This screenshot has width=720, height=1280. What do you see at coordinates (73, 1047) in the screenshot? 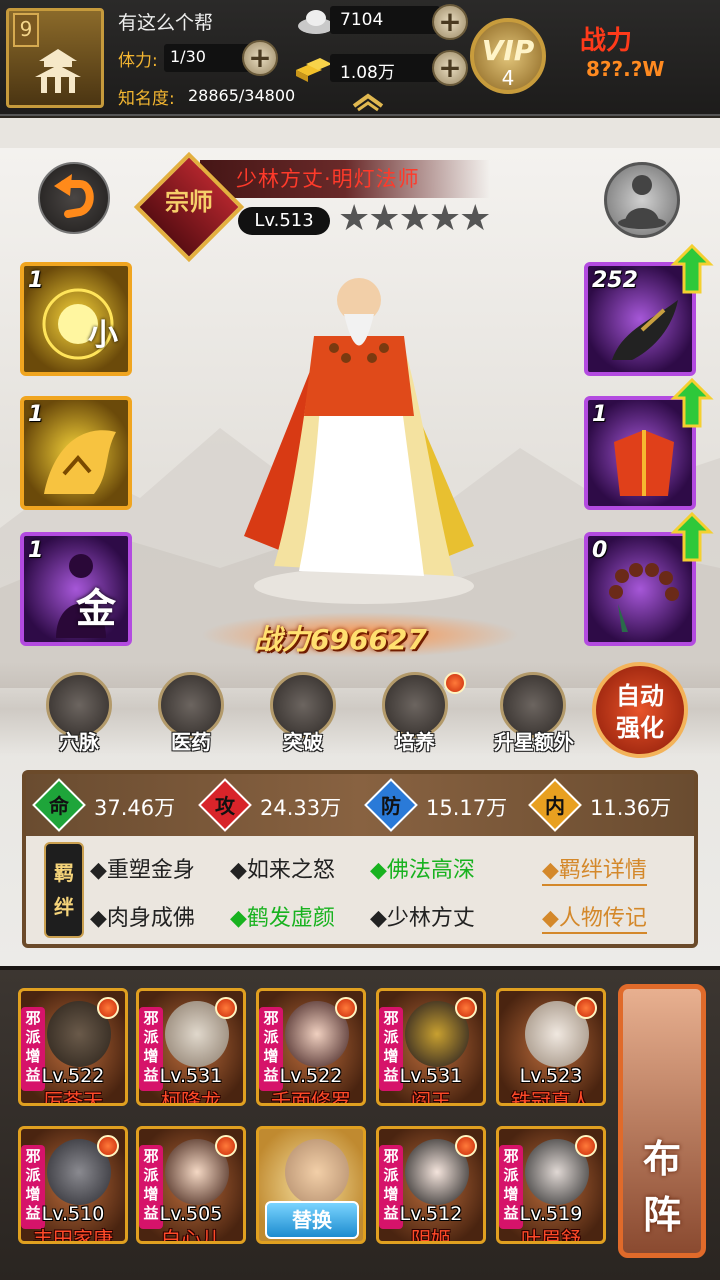
I see `roster-hero: 邪派增益 Lv.522 厉苍天` at bounding box center [73, 1047].